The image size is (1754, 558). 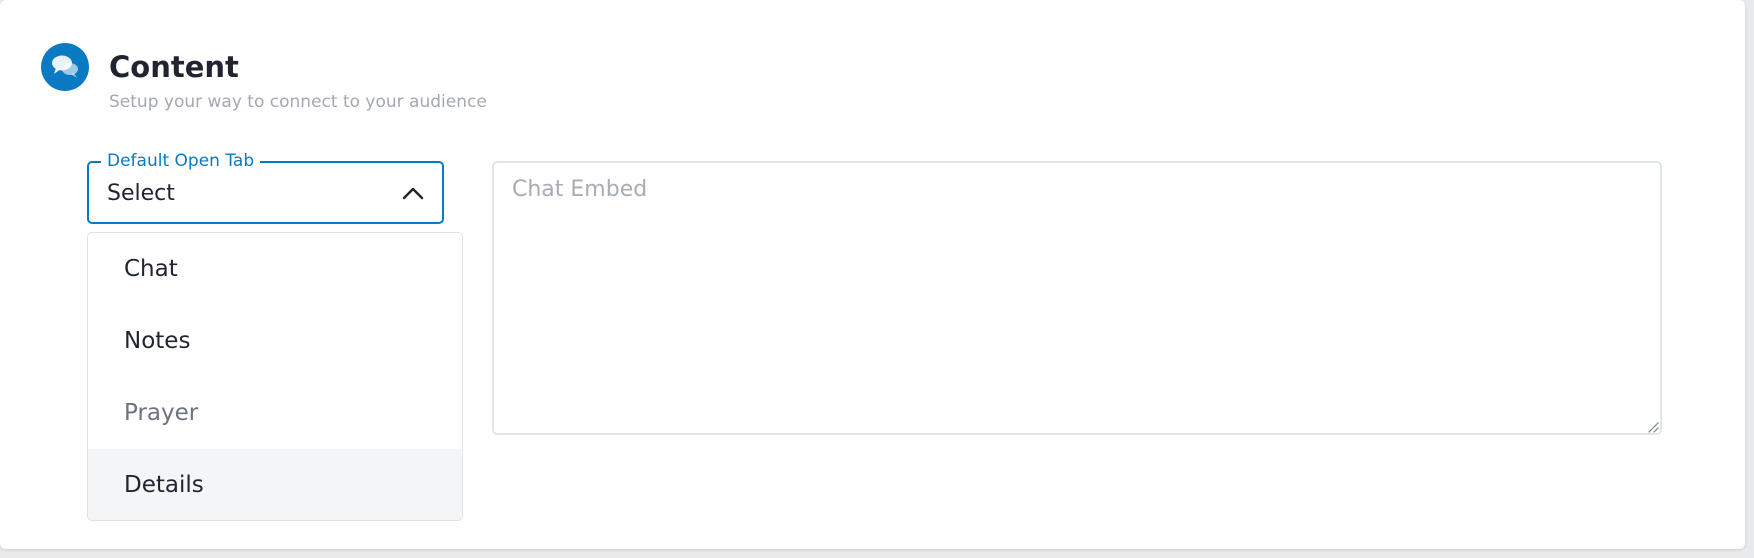 I want to click on default-open-tab-dropdown: Chat Notes Prayer Details, so click(x=275, y=376).